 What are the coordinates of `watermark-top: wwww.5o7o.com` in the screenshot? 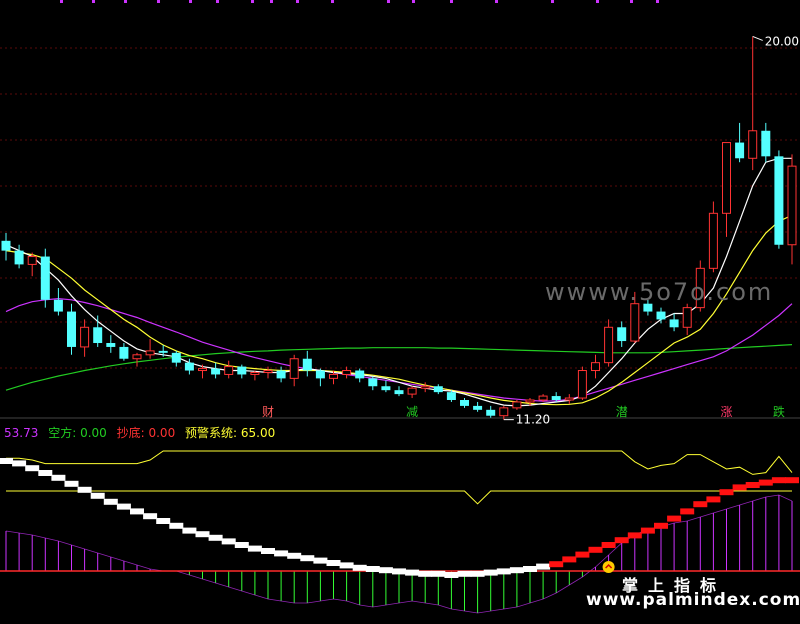 It's located at (659, 292).